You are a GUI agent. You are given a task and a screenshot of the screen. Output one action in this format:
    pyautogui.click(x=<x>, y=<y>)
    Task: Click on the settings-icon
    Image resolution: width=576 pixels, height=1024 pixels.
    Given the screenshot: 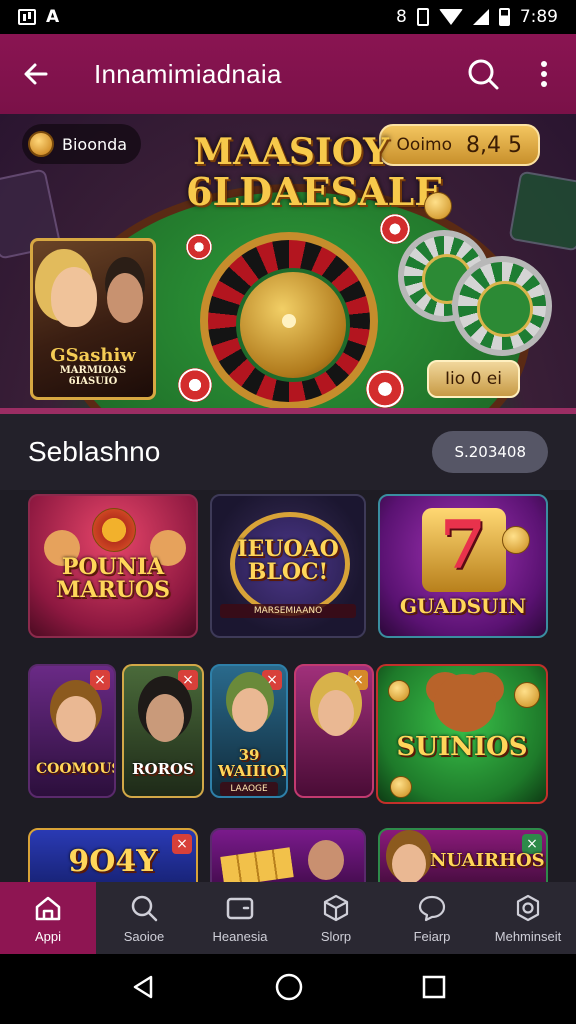 What is the action you would take?
    pyautogui.click(x=528, y=907)
    